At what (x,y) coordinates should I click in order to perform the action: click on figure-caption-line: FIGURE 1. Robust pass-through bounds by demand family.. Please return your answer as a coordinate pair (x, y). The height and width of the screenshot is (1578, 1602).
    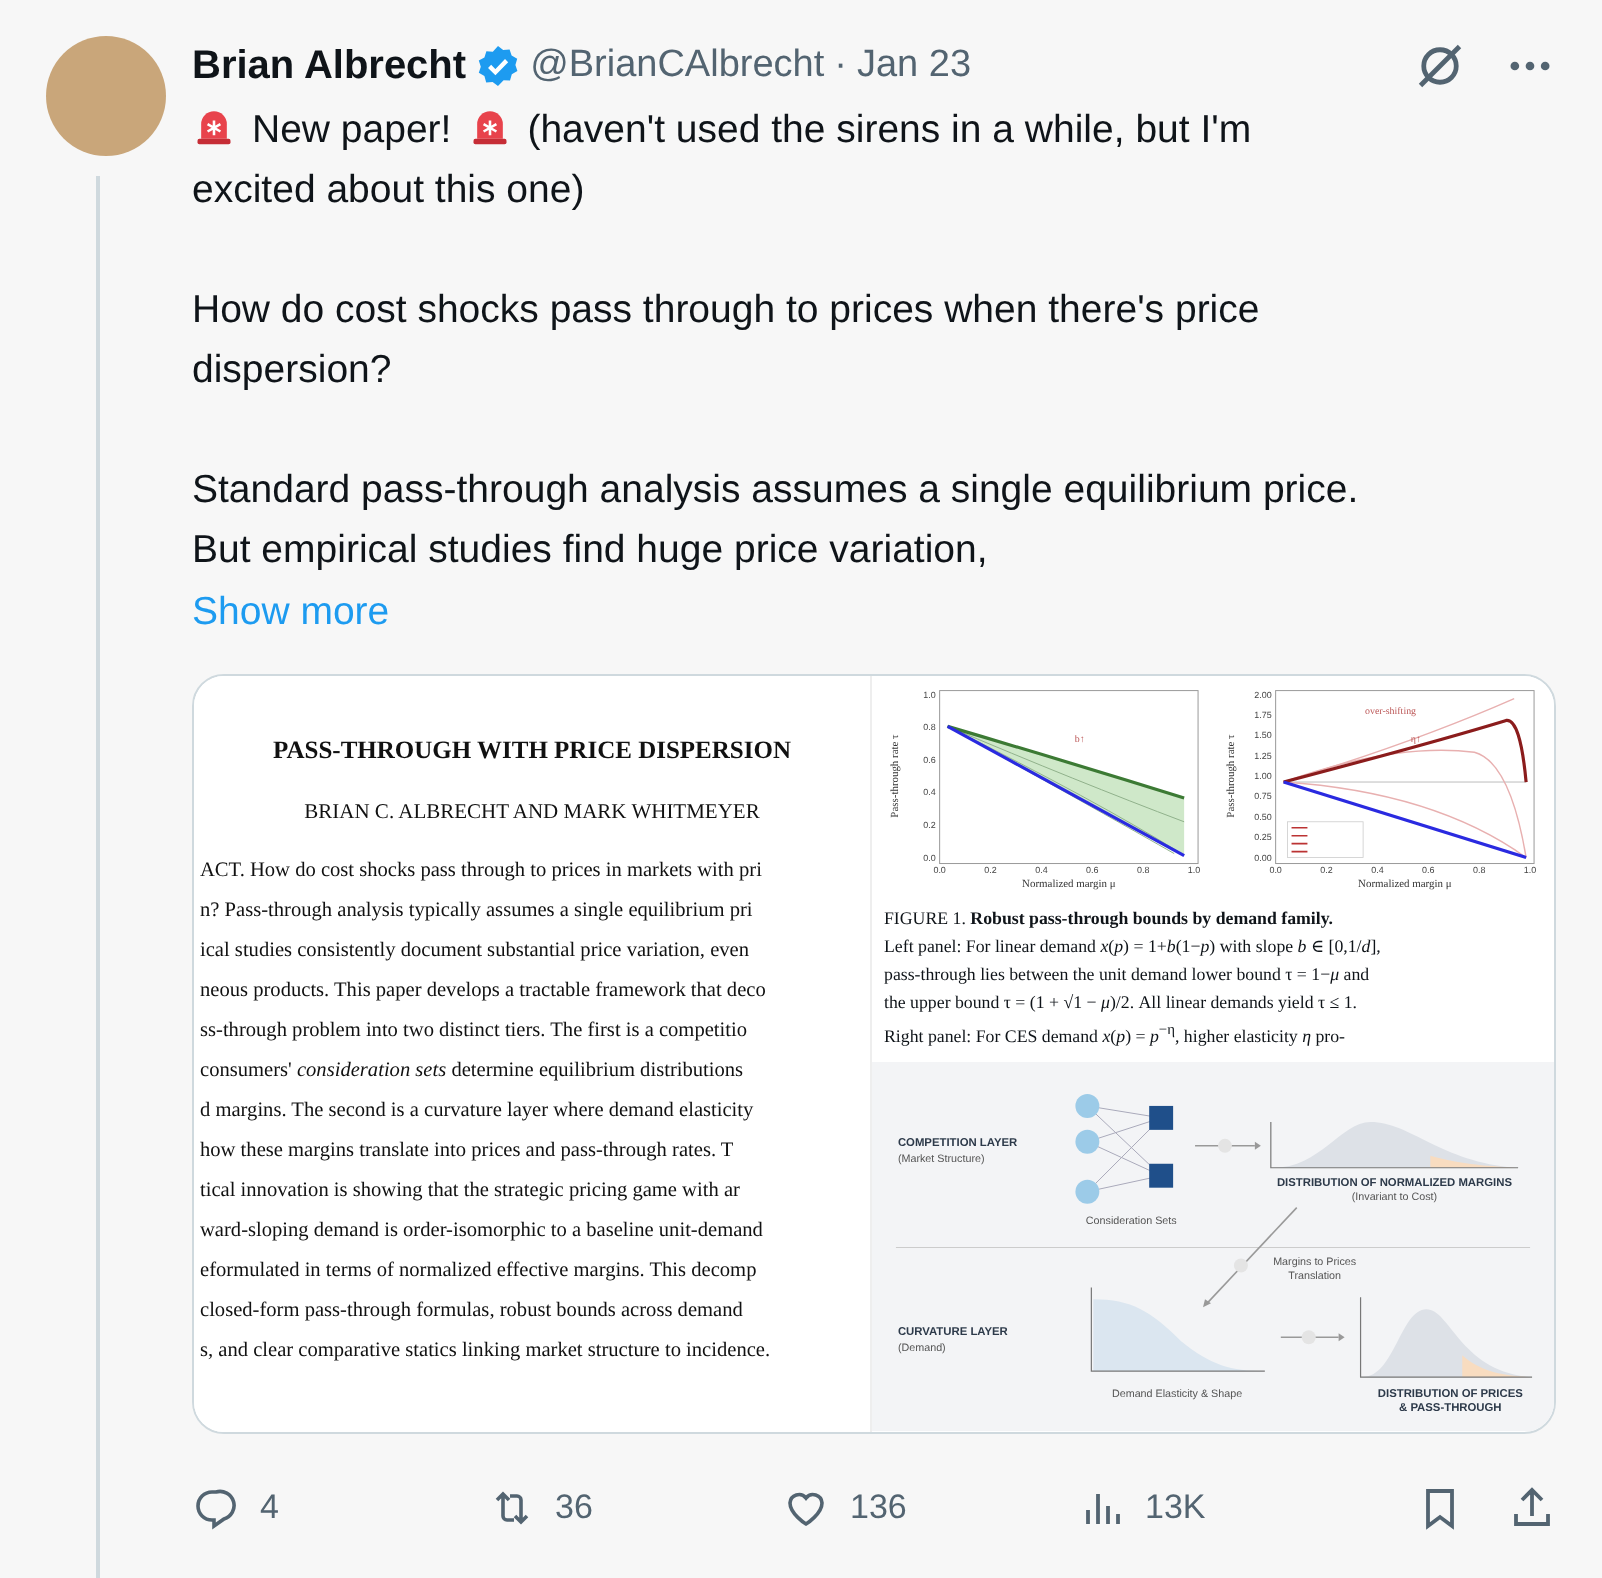
    Looking at the image, I should click on (1109, 919).